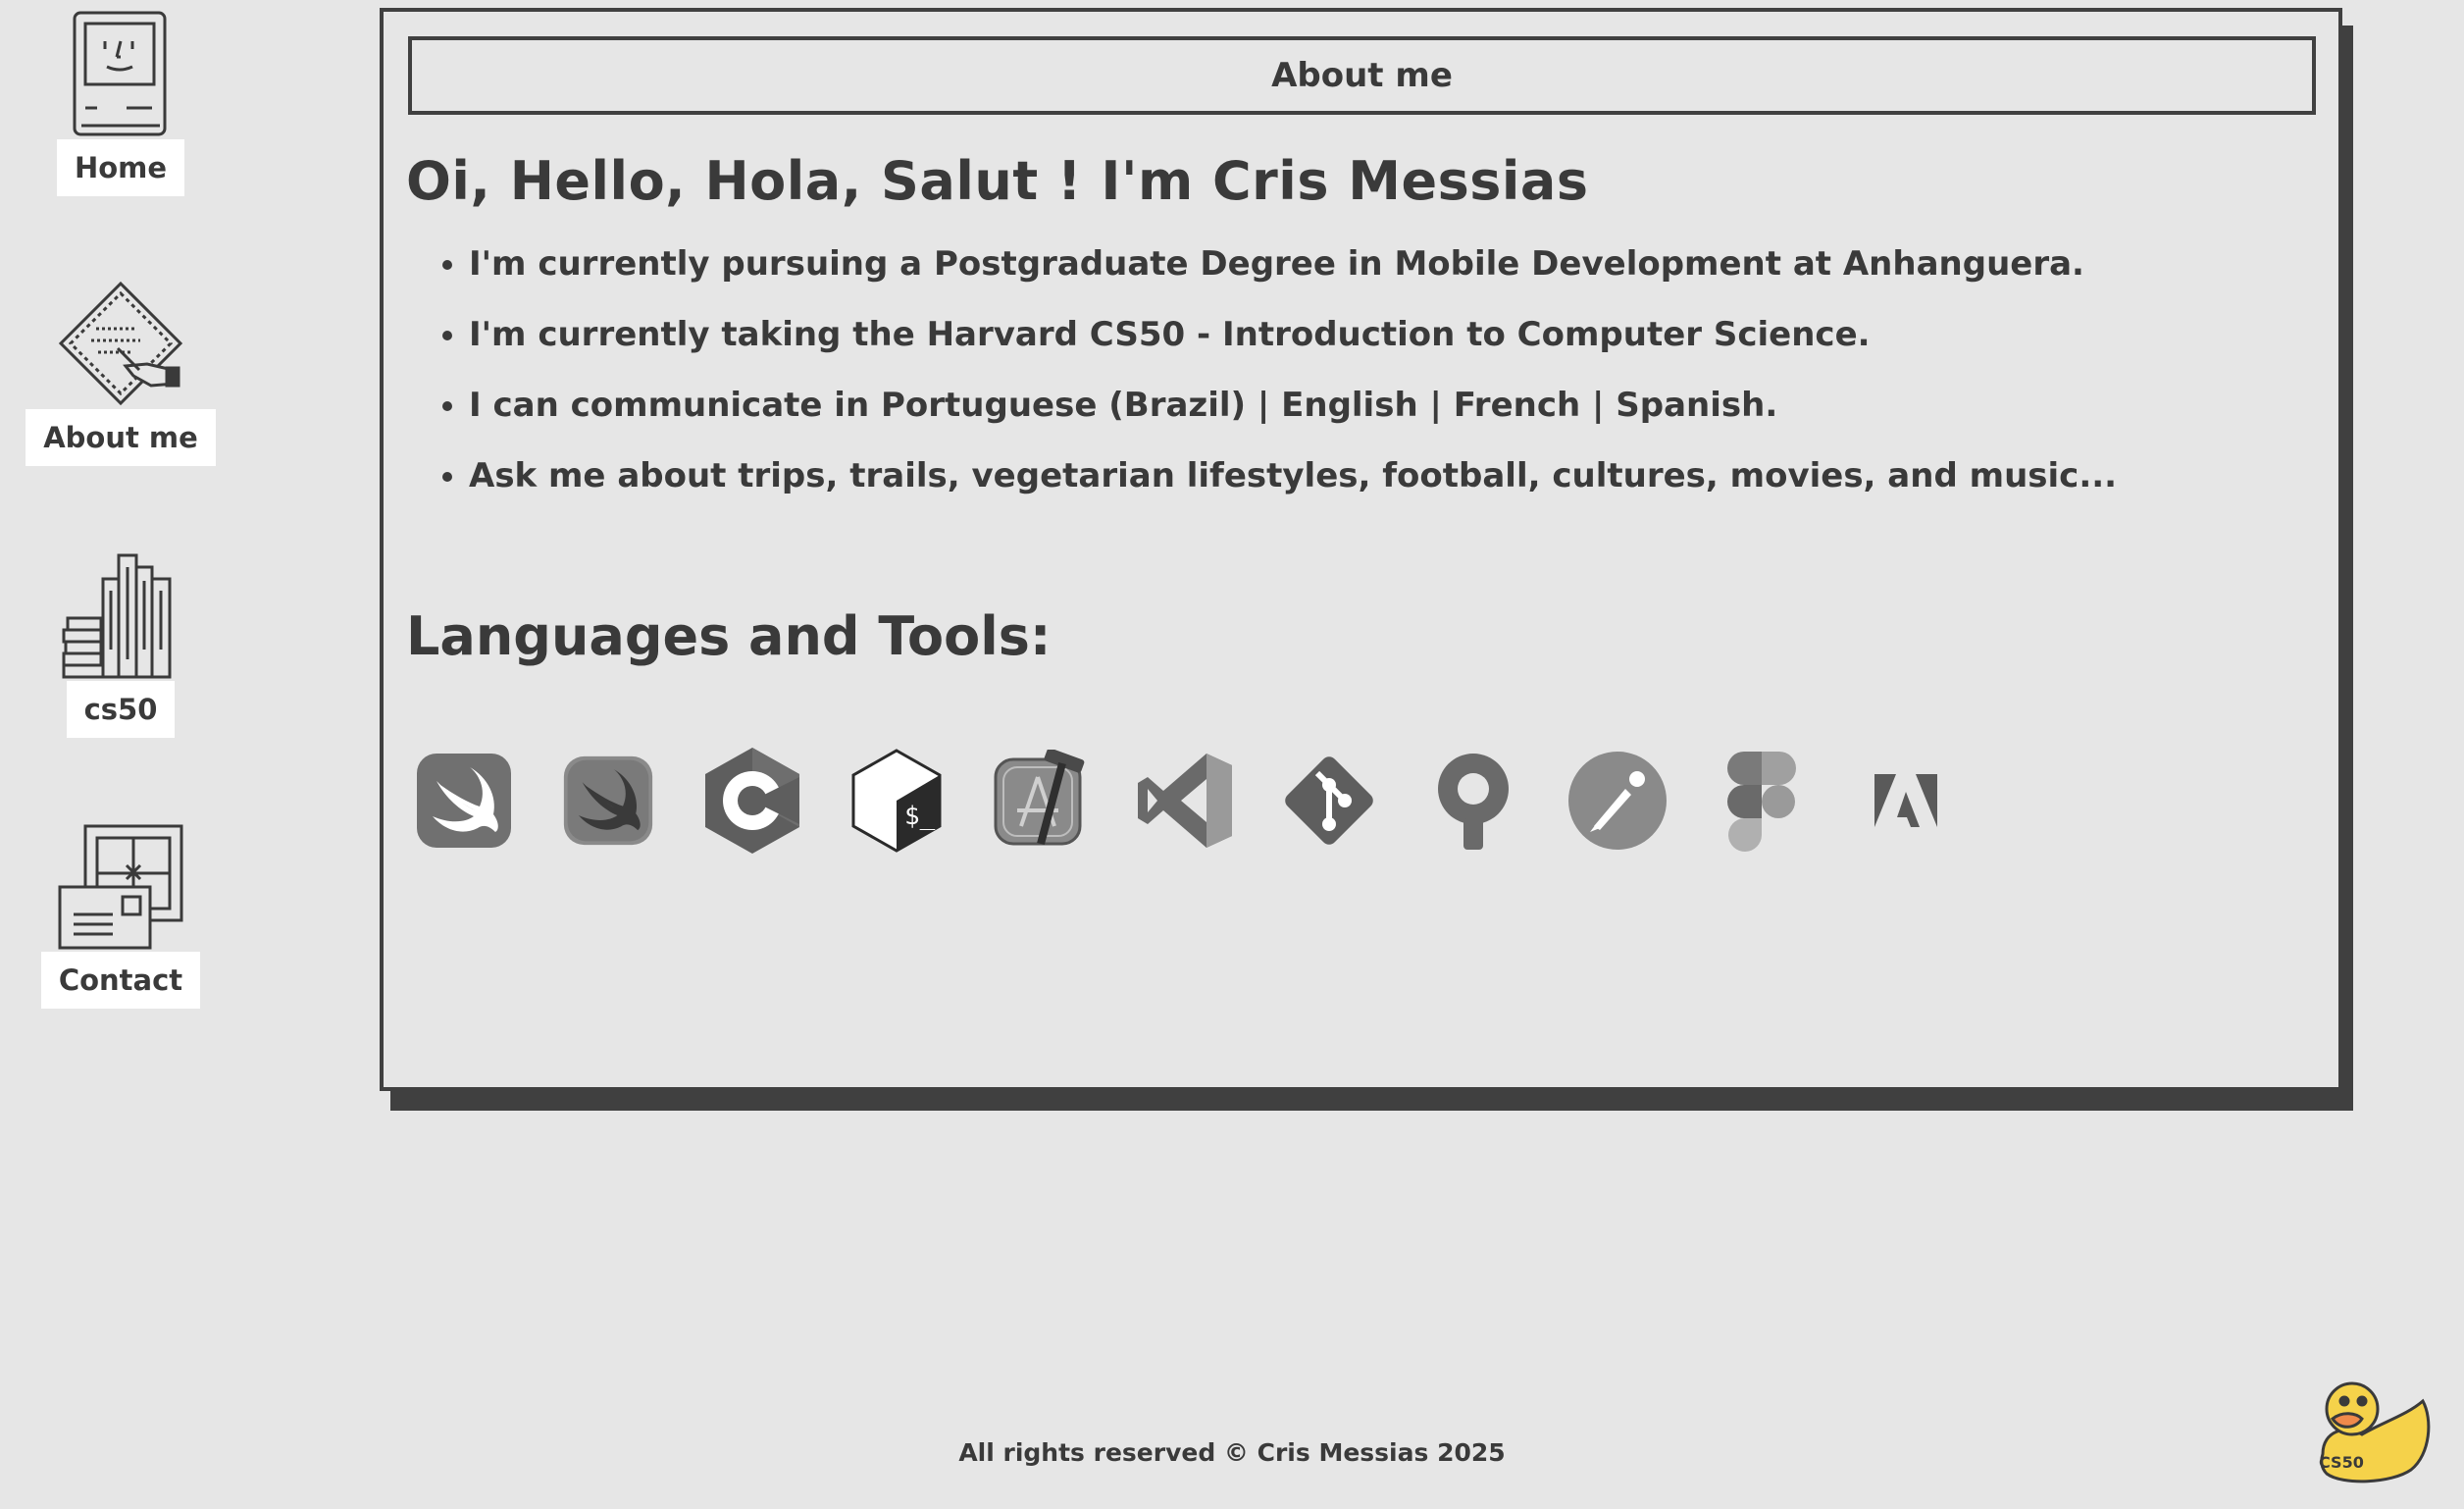 The width and height of the screenshot is (2464, 1509). What do you see at coordinates (729, 636) in the screenshot?
I see `tools-heading: Languages and Tools:` at bounding box center [729, 636].